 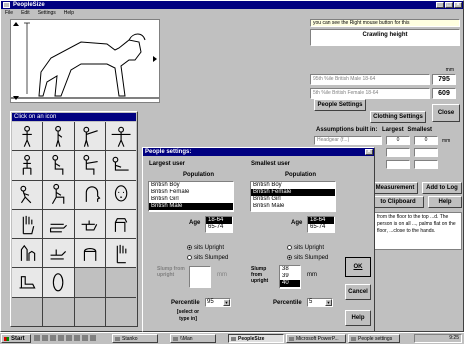 What do you see at coordinates (89, 136) in the screenshot?
I see `arm-reach-icon` at bounding box center [89, 136].